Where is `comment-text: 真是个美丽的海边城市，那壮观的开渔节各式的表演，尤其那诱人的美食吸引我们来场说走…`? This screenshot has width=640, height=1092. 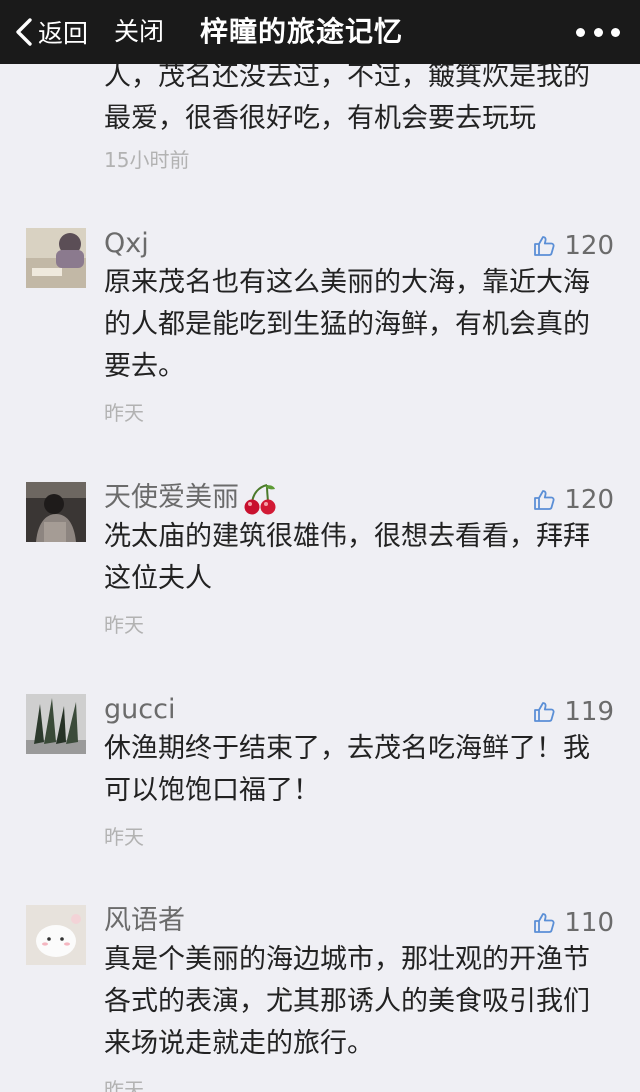
comment-text: 真是个美丽的海边城市，那壮观的开渔节各式的表演，尤其那诱人的美食吸引我们来场说走… is located at coordinates (347, 1001).